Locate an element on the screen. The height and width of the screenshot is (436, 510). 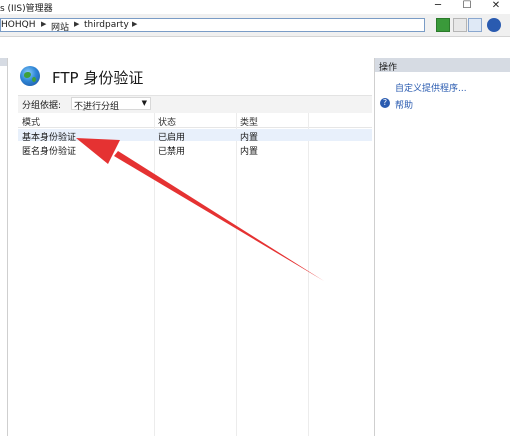
column-header-mode: 模式 is located at coordinates (31, 121).